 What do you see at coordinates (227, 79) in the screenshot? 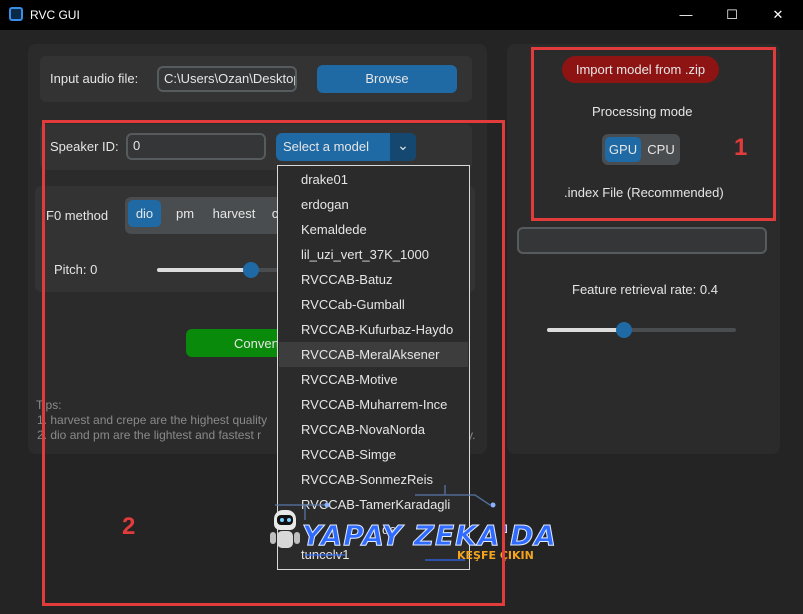
I see `input-audio-field: C:\Users\Ozan\Desktop` at bounding box center [227, 79].